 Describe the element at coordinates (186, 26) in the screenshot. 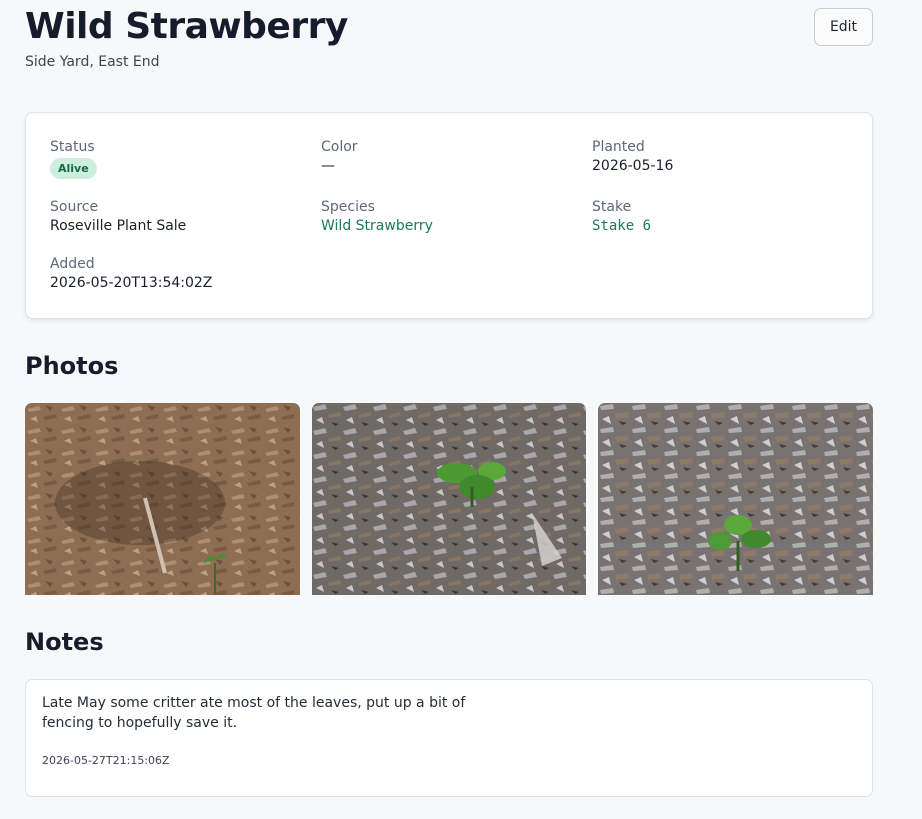

I see `page-title: Wild Strawberry` at that location.